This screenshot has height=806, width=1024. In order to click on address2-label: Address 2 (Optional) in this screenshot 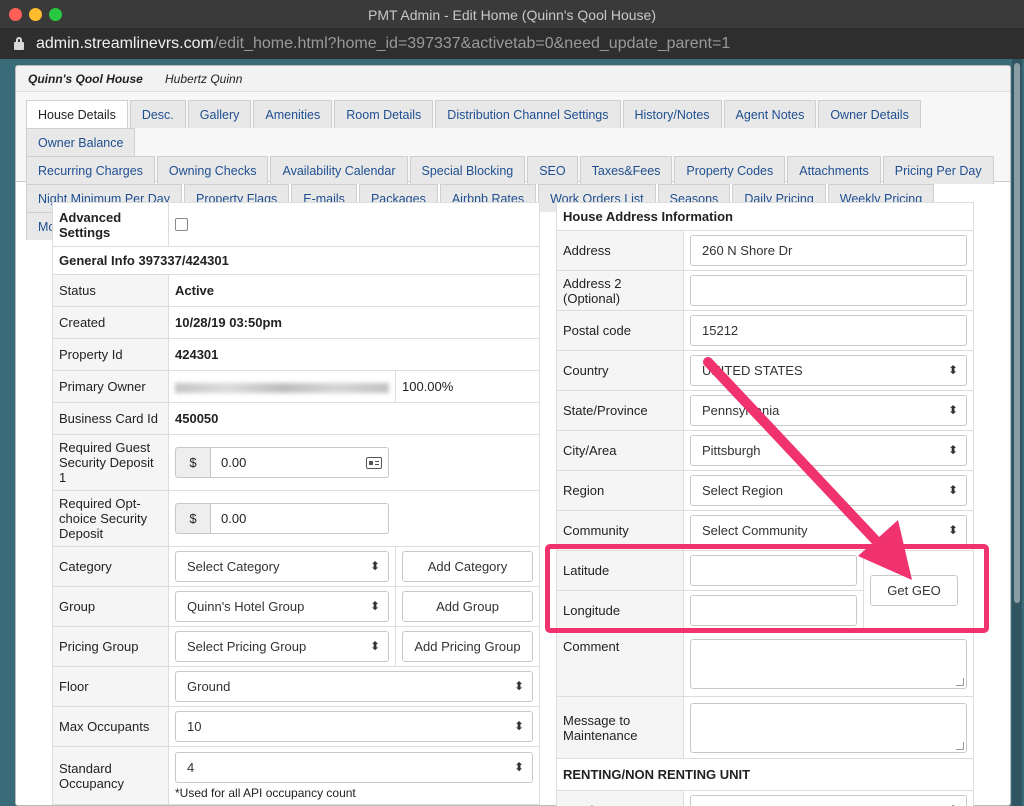, I will do `click(620, 290)`.